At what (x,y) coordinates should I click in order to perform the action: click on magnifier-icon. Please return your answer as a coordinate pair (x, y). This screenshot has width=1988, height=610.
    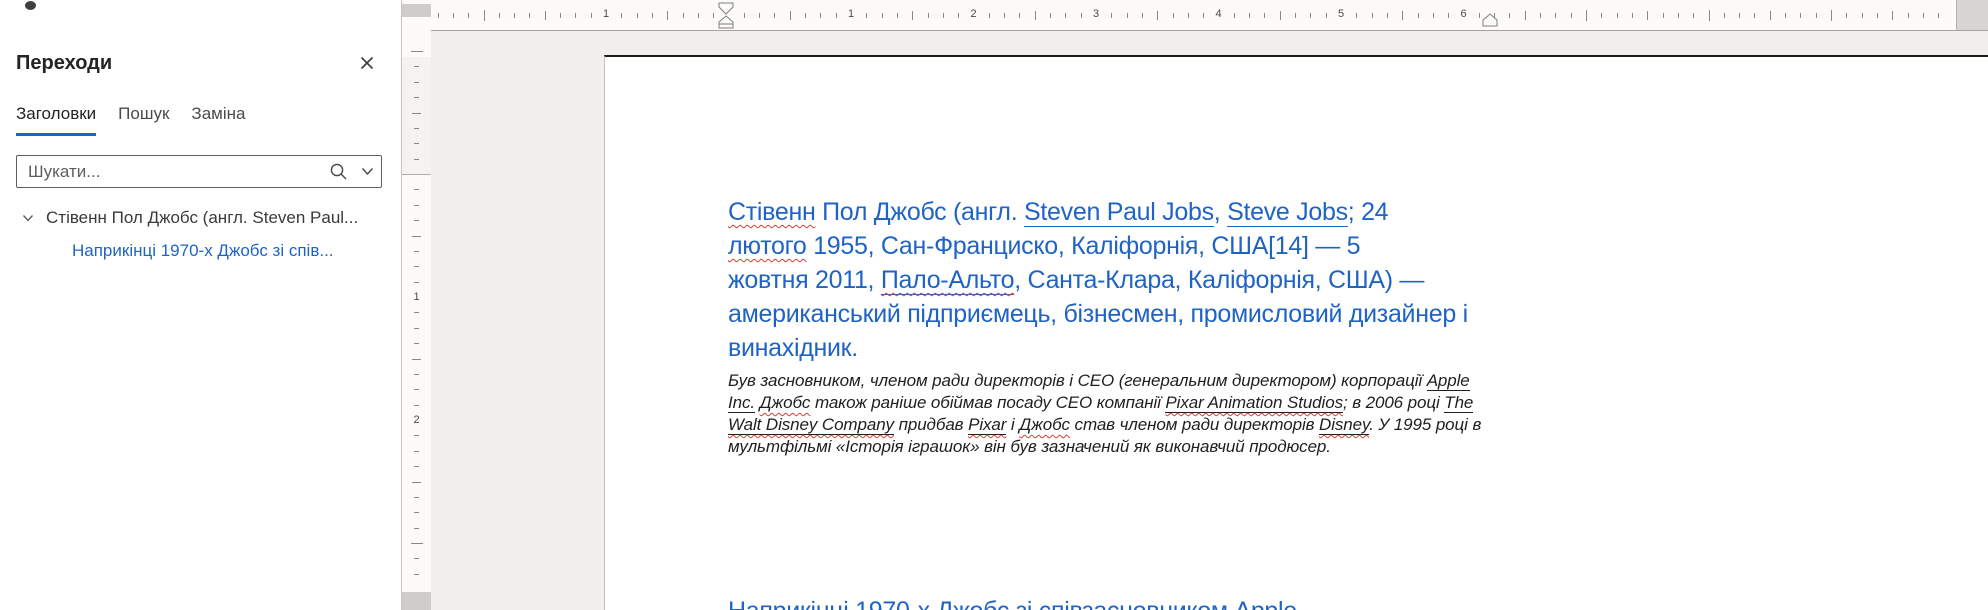
    Looking at the image, I should click on (338, 171).